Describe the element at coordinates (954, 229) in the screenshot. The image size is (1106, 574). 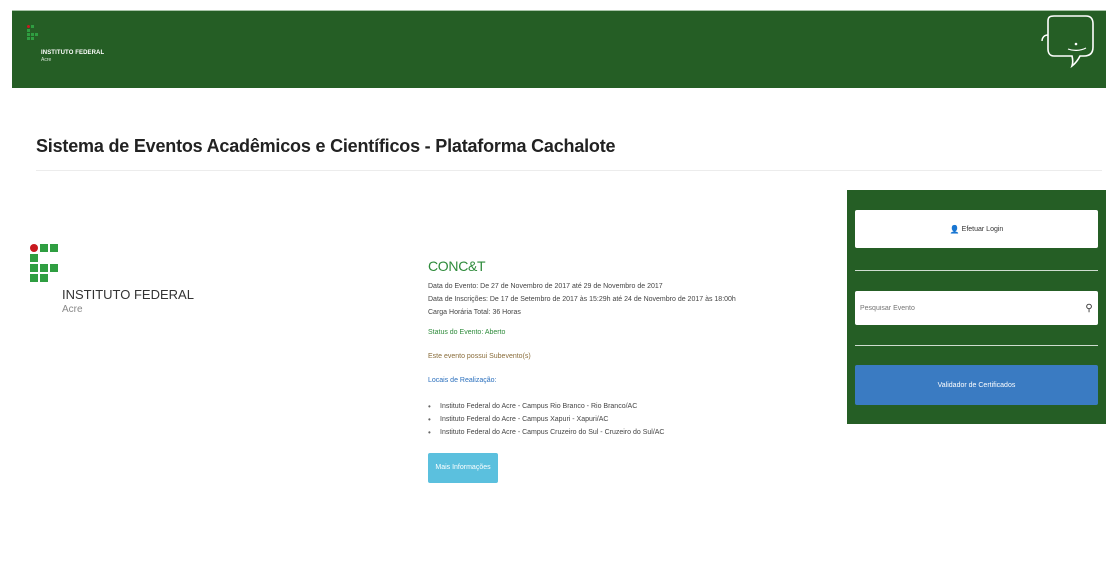
I see `user-icon: 👤` at that location.